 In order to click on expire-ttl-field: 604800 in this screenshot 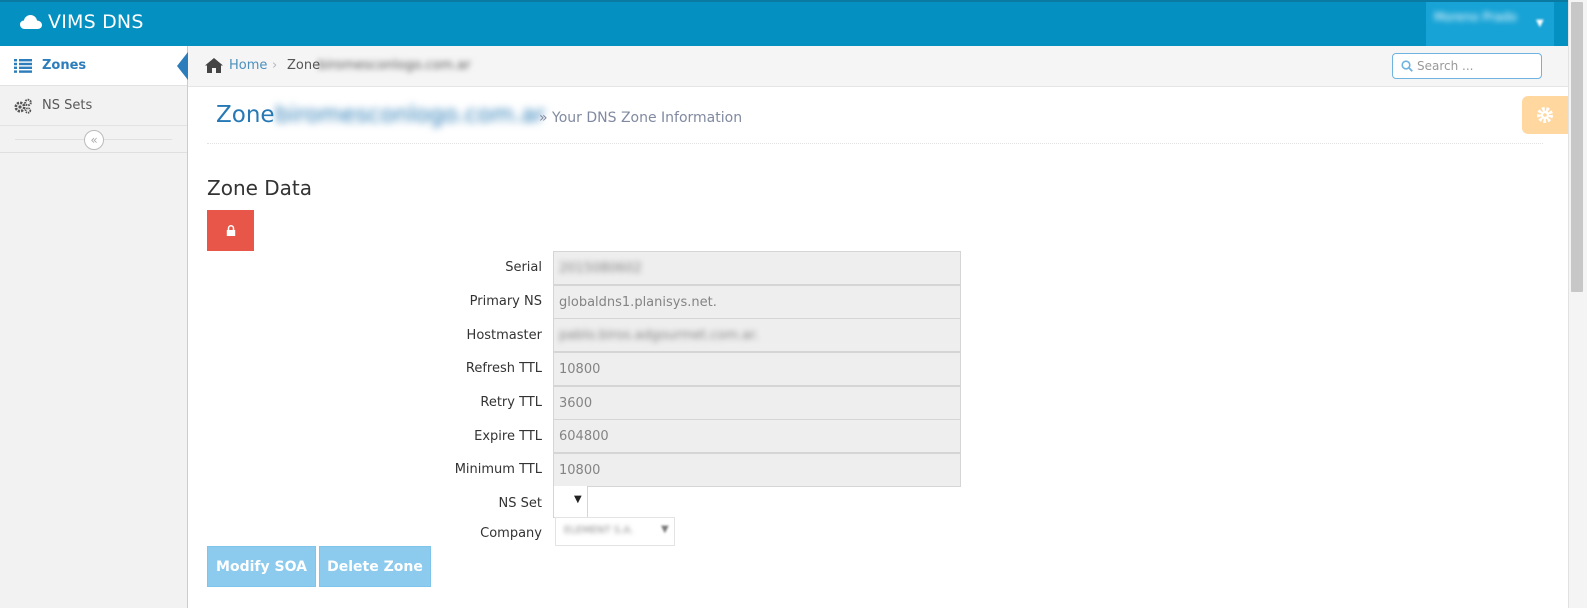, I will do `click(757, 436)`.